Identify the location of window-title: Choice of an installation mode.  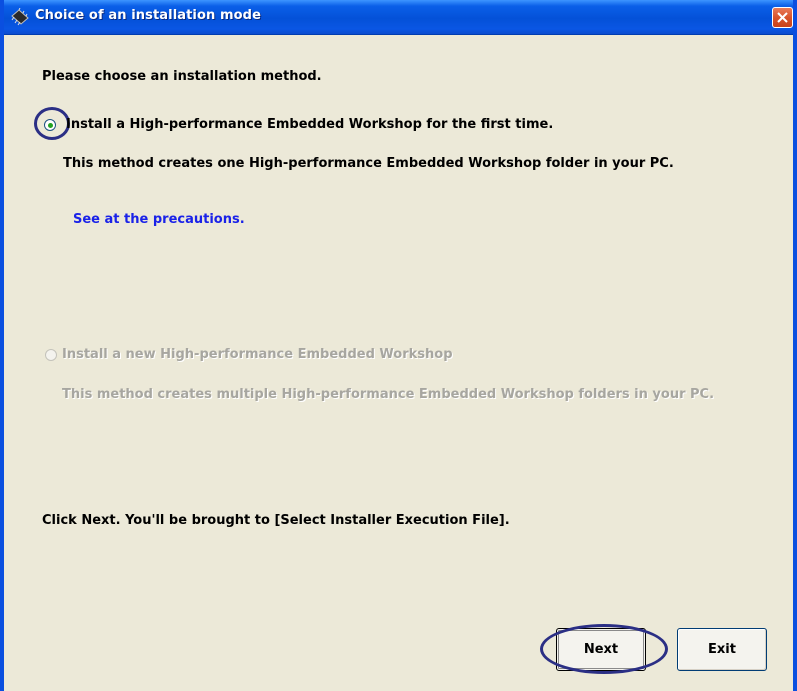
(148, 15).